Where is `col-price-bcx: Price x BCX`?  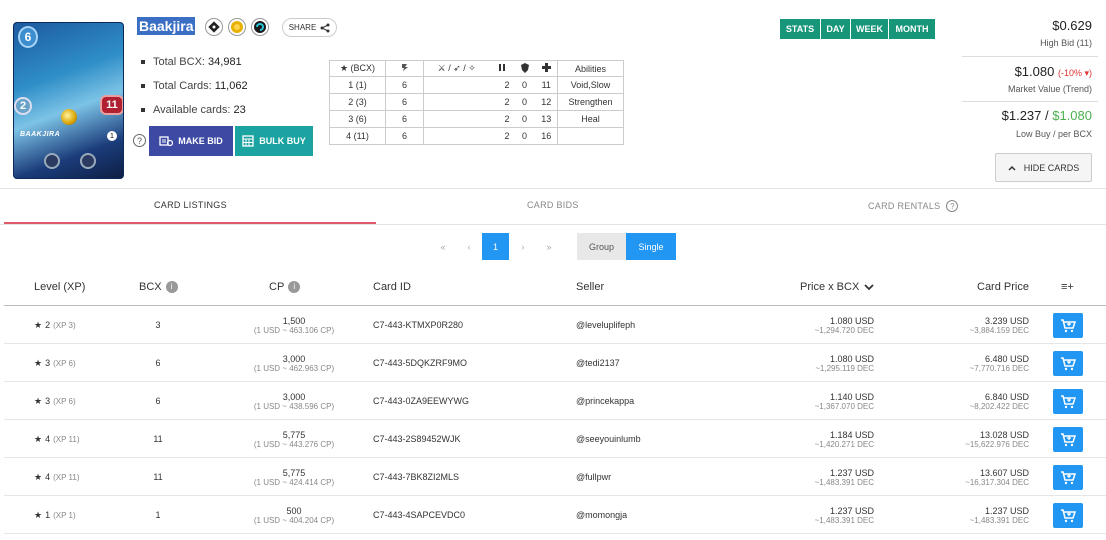
col-price-bcx: Price x BCX is located at coordinates (837, 286).